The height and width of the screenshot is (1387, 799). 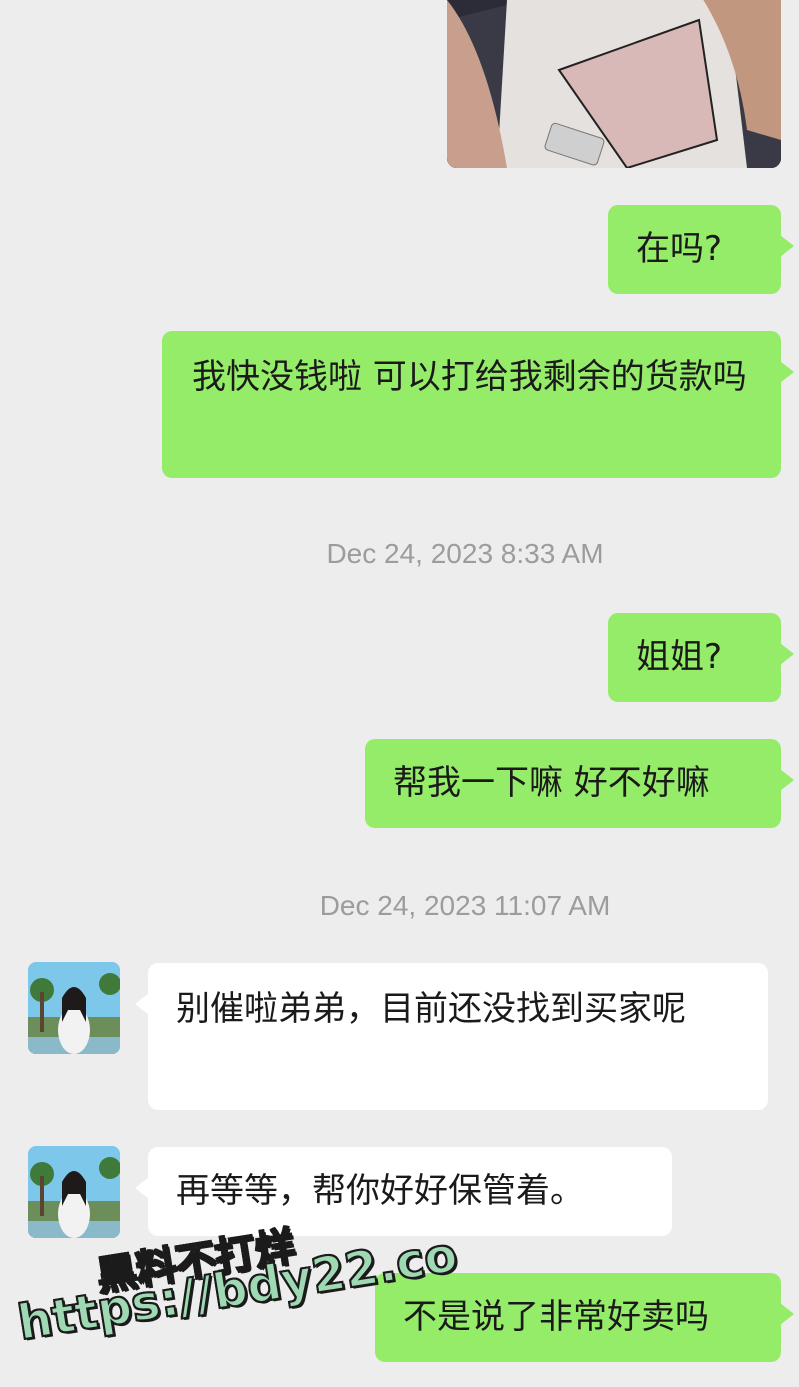 What do you see at coordinates (551, 783) in the screenshot?
I see `message-text: 帮我一下嘛 好不好嘛` at bounding box center [551, 783].